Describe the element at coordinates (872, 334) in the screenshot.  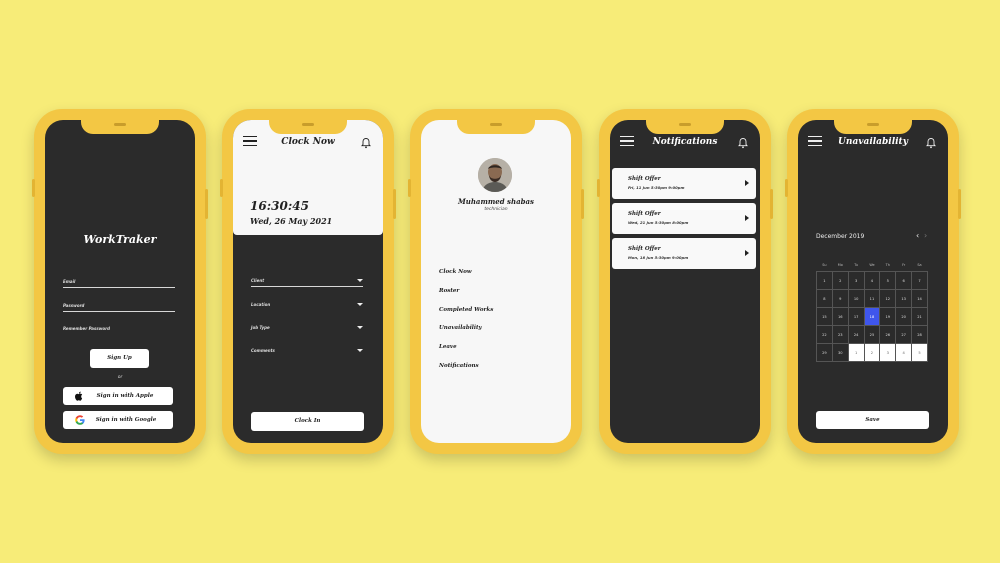
I see `calendar-day: 25` at that location.